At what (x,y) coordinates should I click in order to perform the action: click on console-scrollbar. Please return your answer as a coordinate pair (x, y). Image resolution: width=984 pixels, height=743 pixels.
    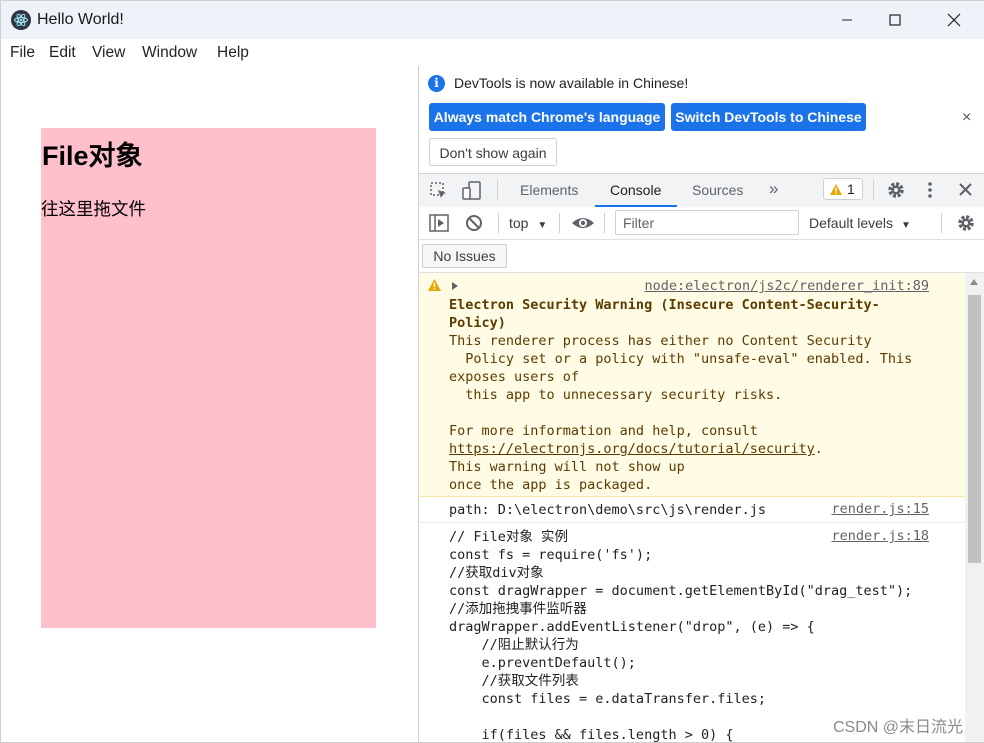
    Looking at the image, I should click on (974, 507).